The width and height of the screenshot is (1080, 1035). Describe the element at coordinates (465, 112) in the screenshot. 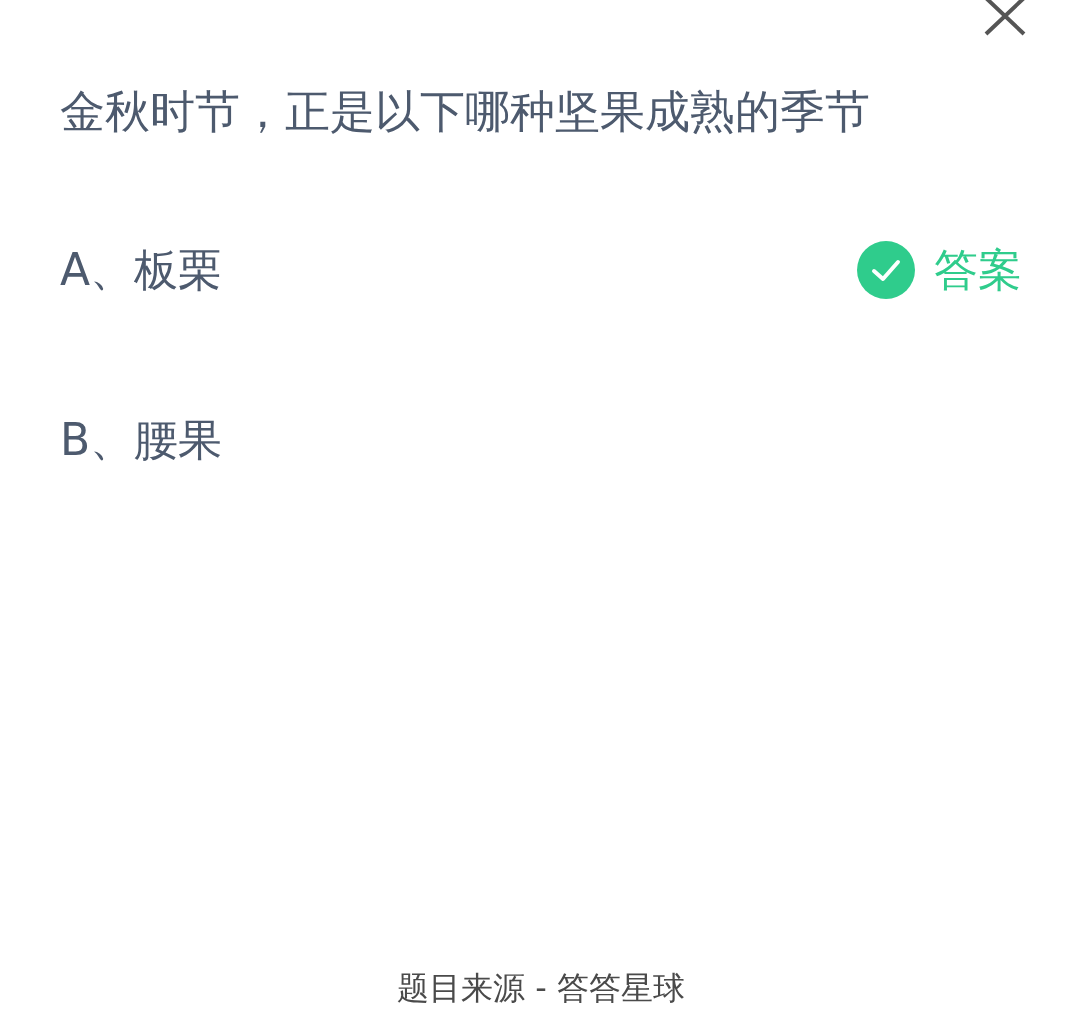

I see `question-text: 金秋时节，正是以下哪种坚果成熟的季节` at that location.